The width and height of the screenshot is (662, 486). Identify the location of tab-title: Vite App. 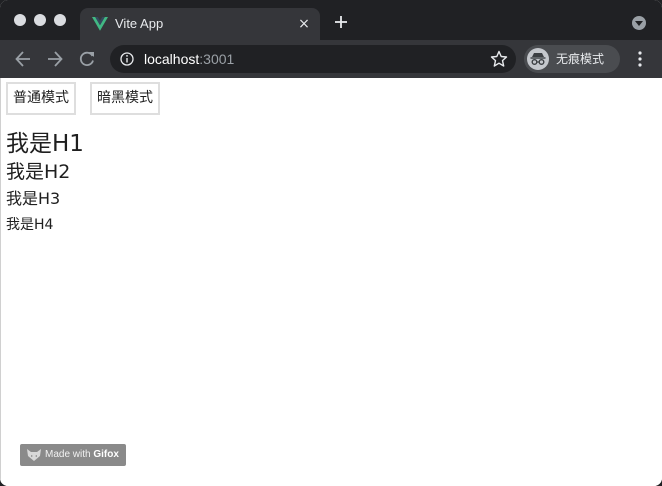
(139, 23).